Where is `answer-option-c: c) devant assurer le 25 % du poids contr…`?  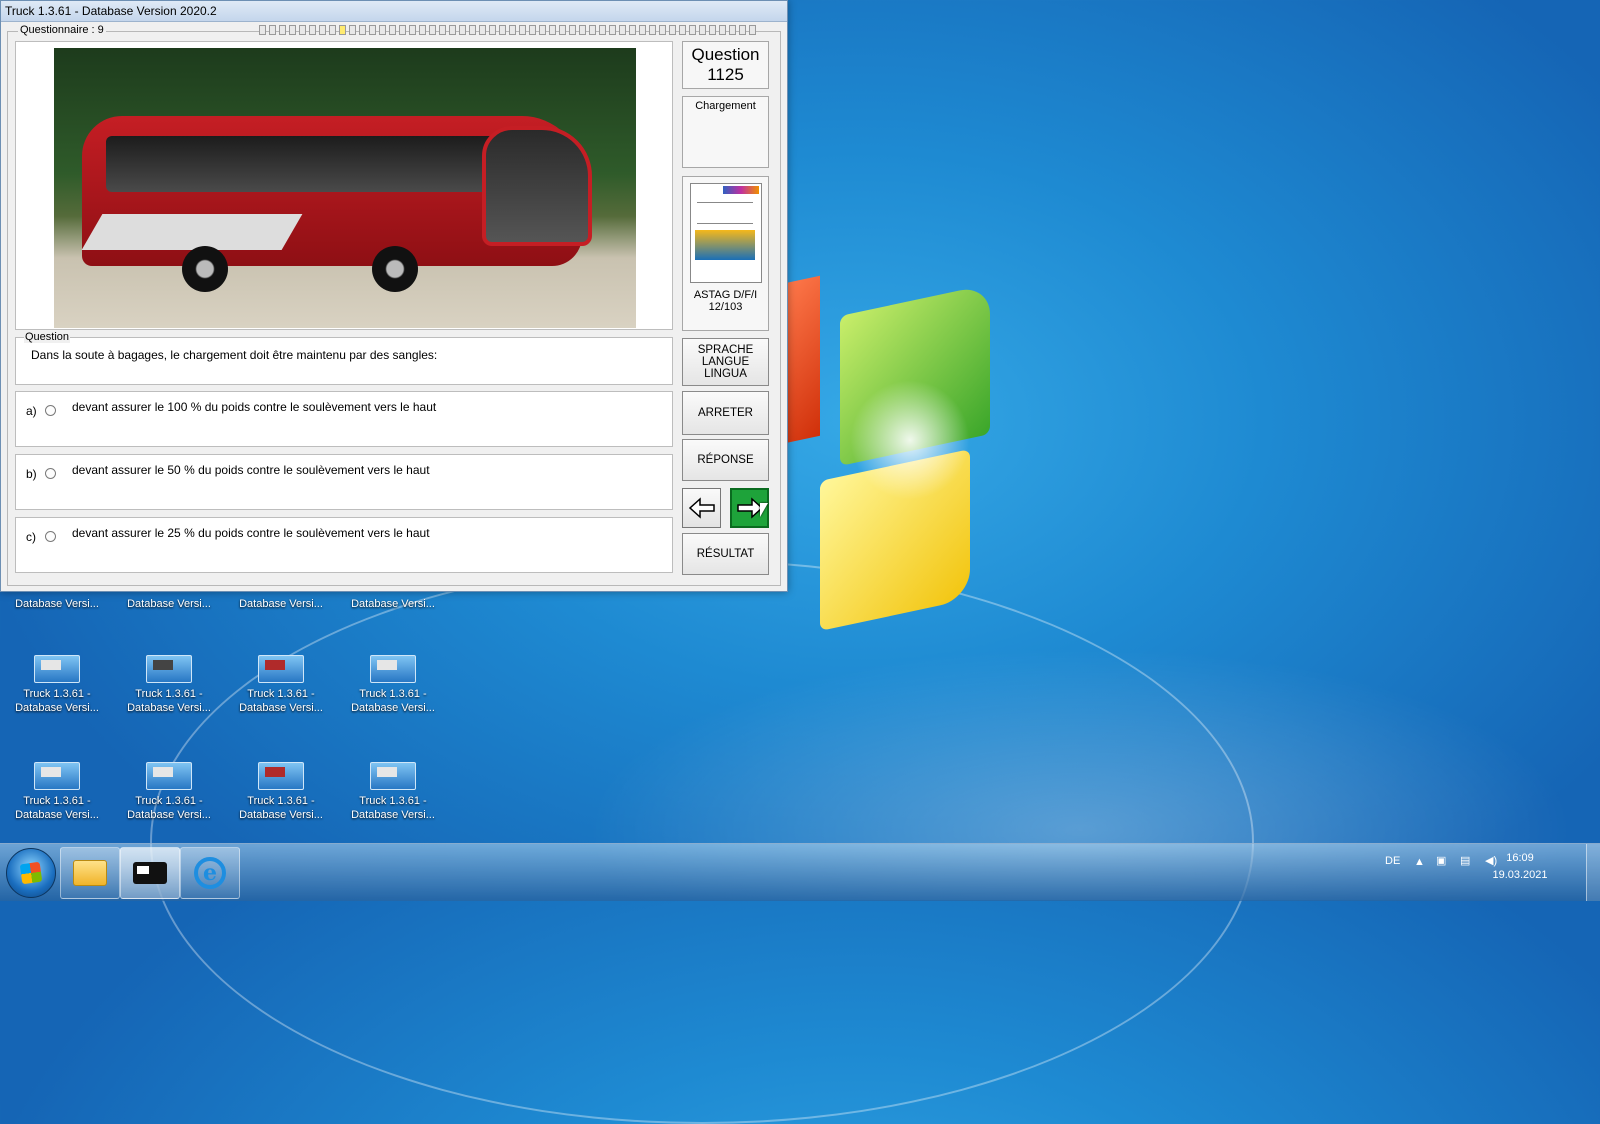 answer-option-c: c) devant assurer le 25 % du poids contr… is located at coordinates (344, 545).